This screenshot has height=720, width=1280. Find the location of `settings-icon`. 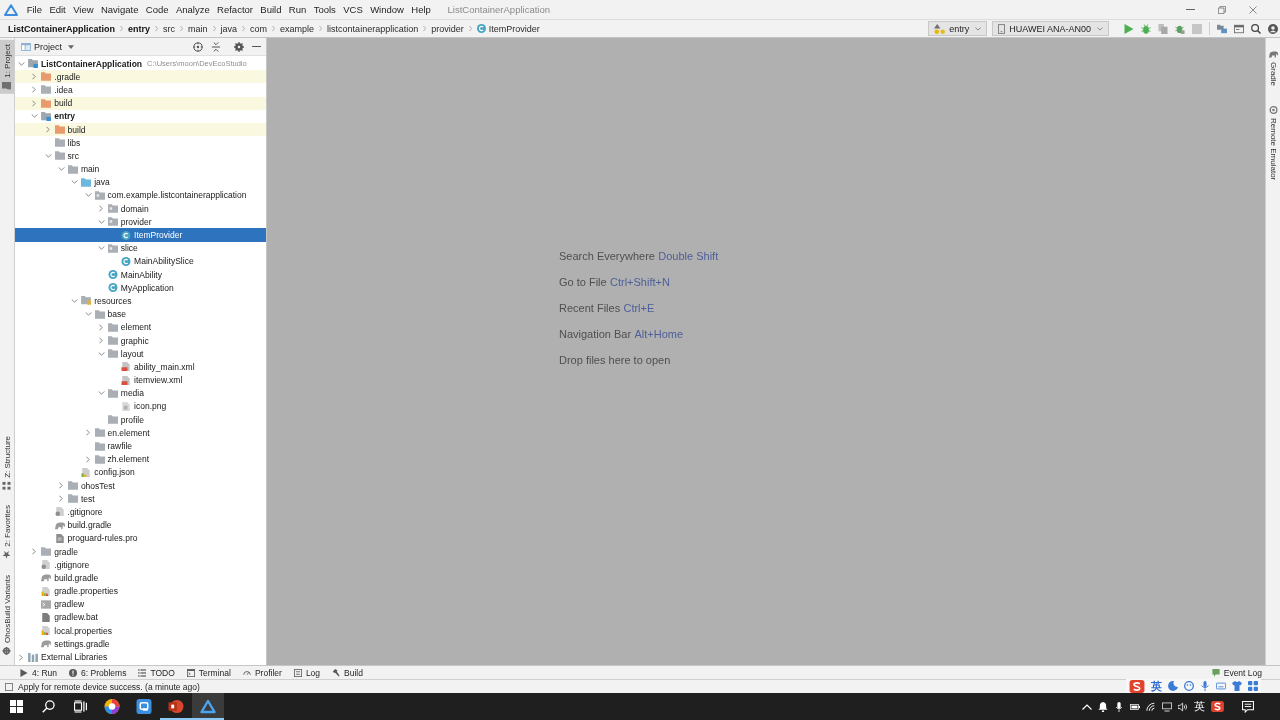

settings-icon is located at coordinates (239, 46).